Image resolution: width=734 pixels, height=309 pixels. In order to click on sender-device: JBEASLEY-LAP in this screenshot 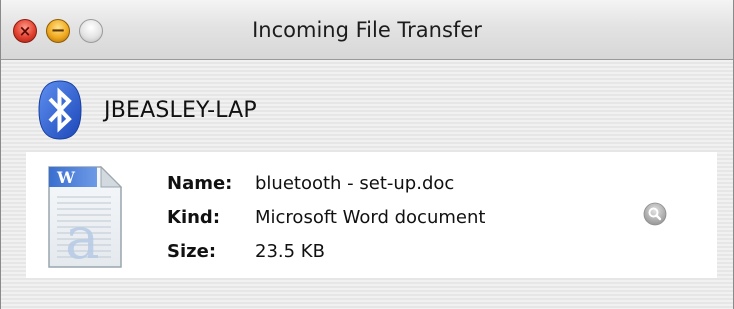, I will do `click(147, 110)`.